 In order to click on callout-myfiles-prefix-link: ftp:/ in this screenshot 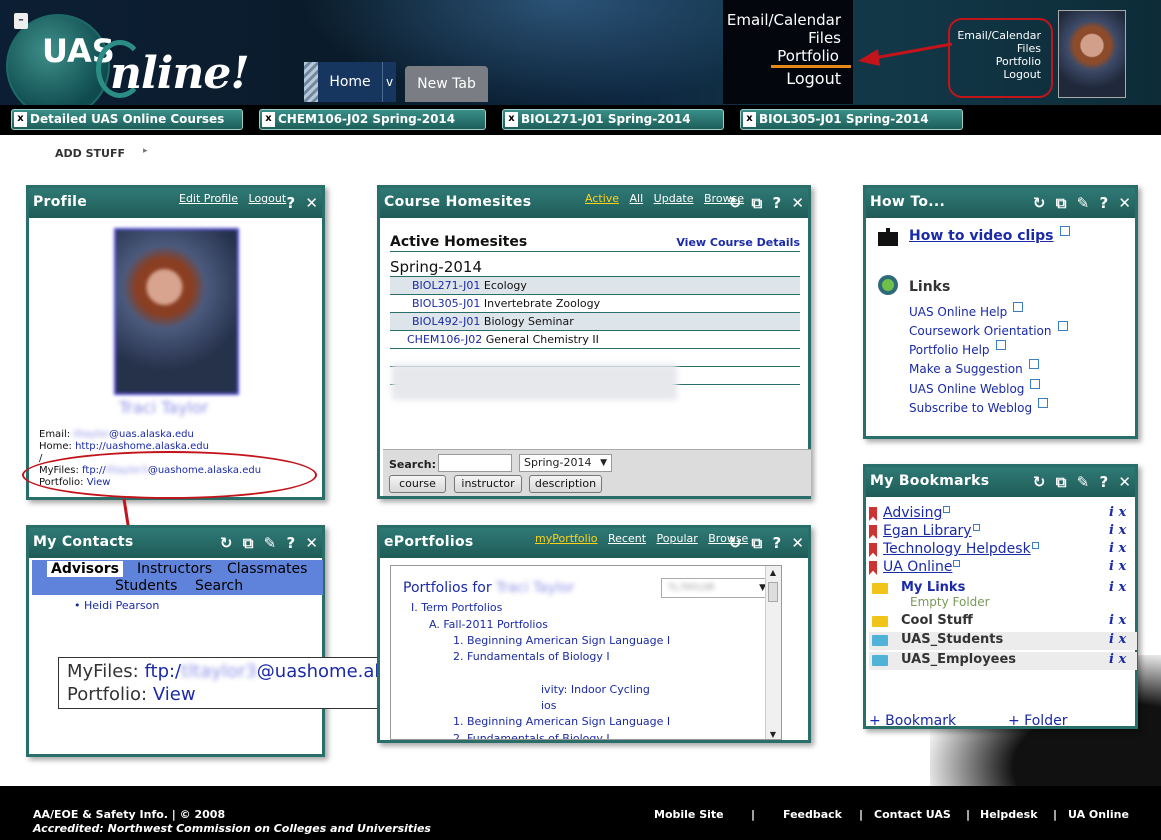, I will do `click(162, 671)`.